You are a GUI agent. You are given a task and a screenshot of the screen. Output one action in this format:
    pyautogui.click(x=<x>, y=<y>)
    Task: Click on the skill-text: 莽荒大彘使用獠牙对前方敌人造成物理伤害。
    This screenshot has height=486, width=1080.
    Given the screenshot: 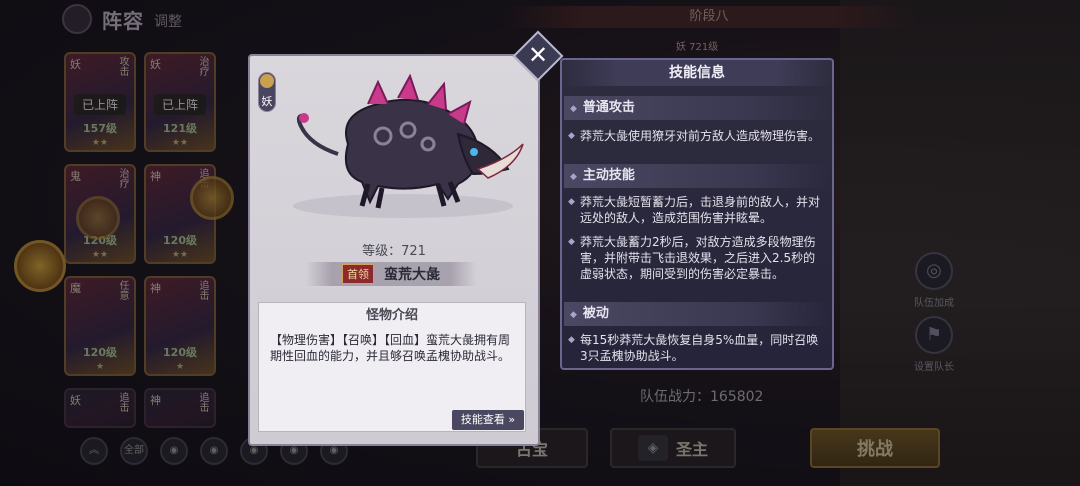 What is the action you would take?
    pyautogui.click(x=700, y=136)
    